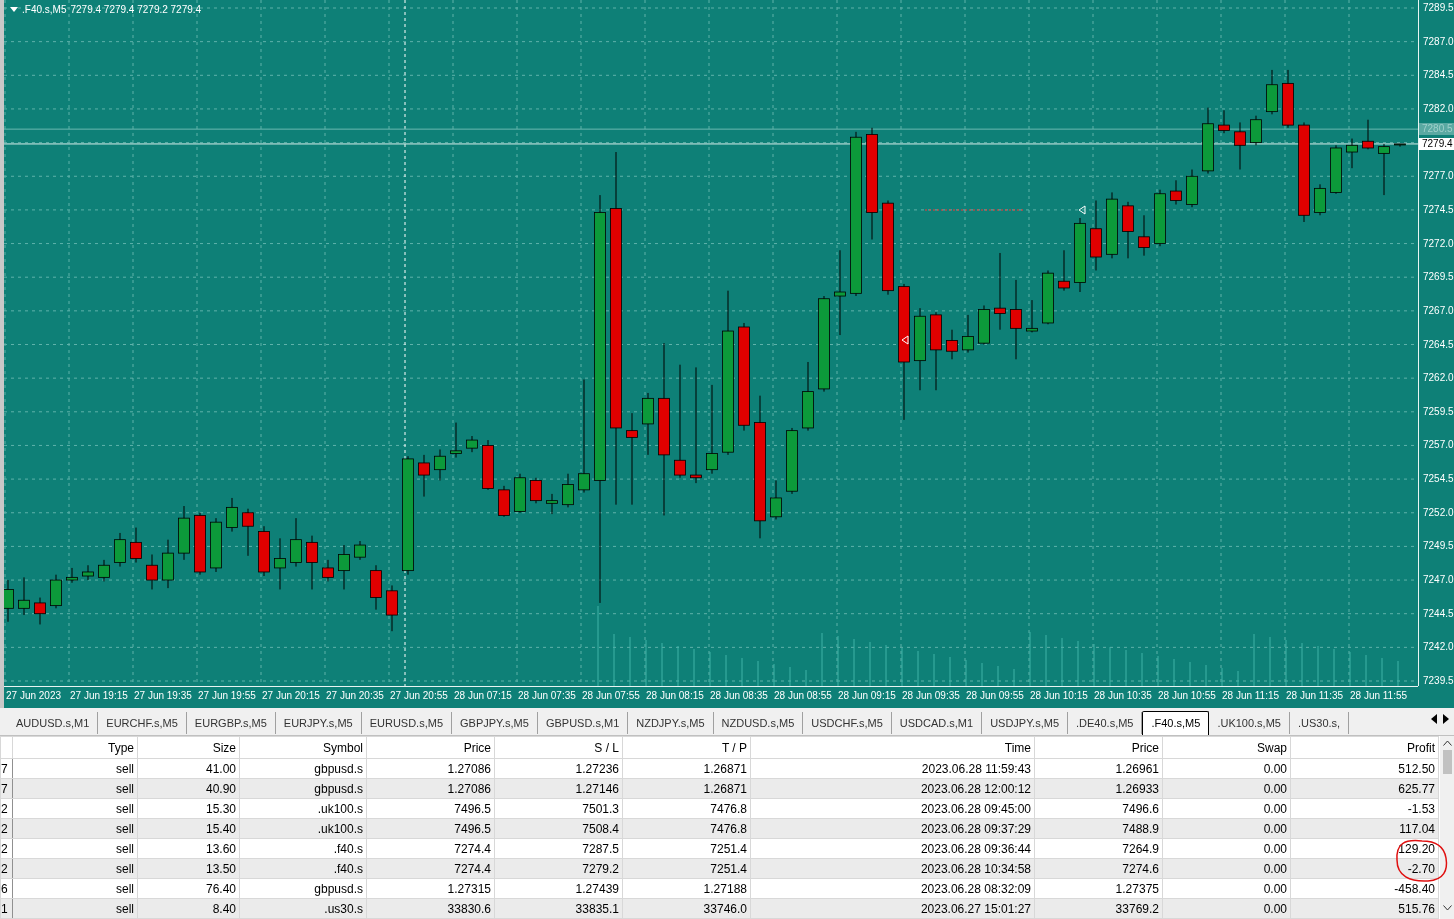 The image size is (1454, 919). What do you see at coordinates (1438, 209) in the screenshot?
I see `price-label: 7274.5` at bounding box center [1438, 209].